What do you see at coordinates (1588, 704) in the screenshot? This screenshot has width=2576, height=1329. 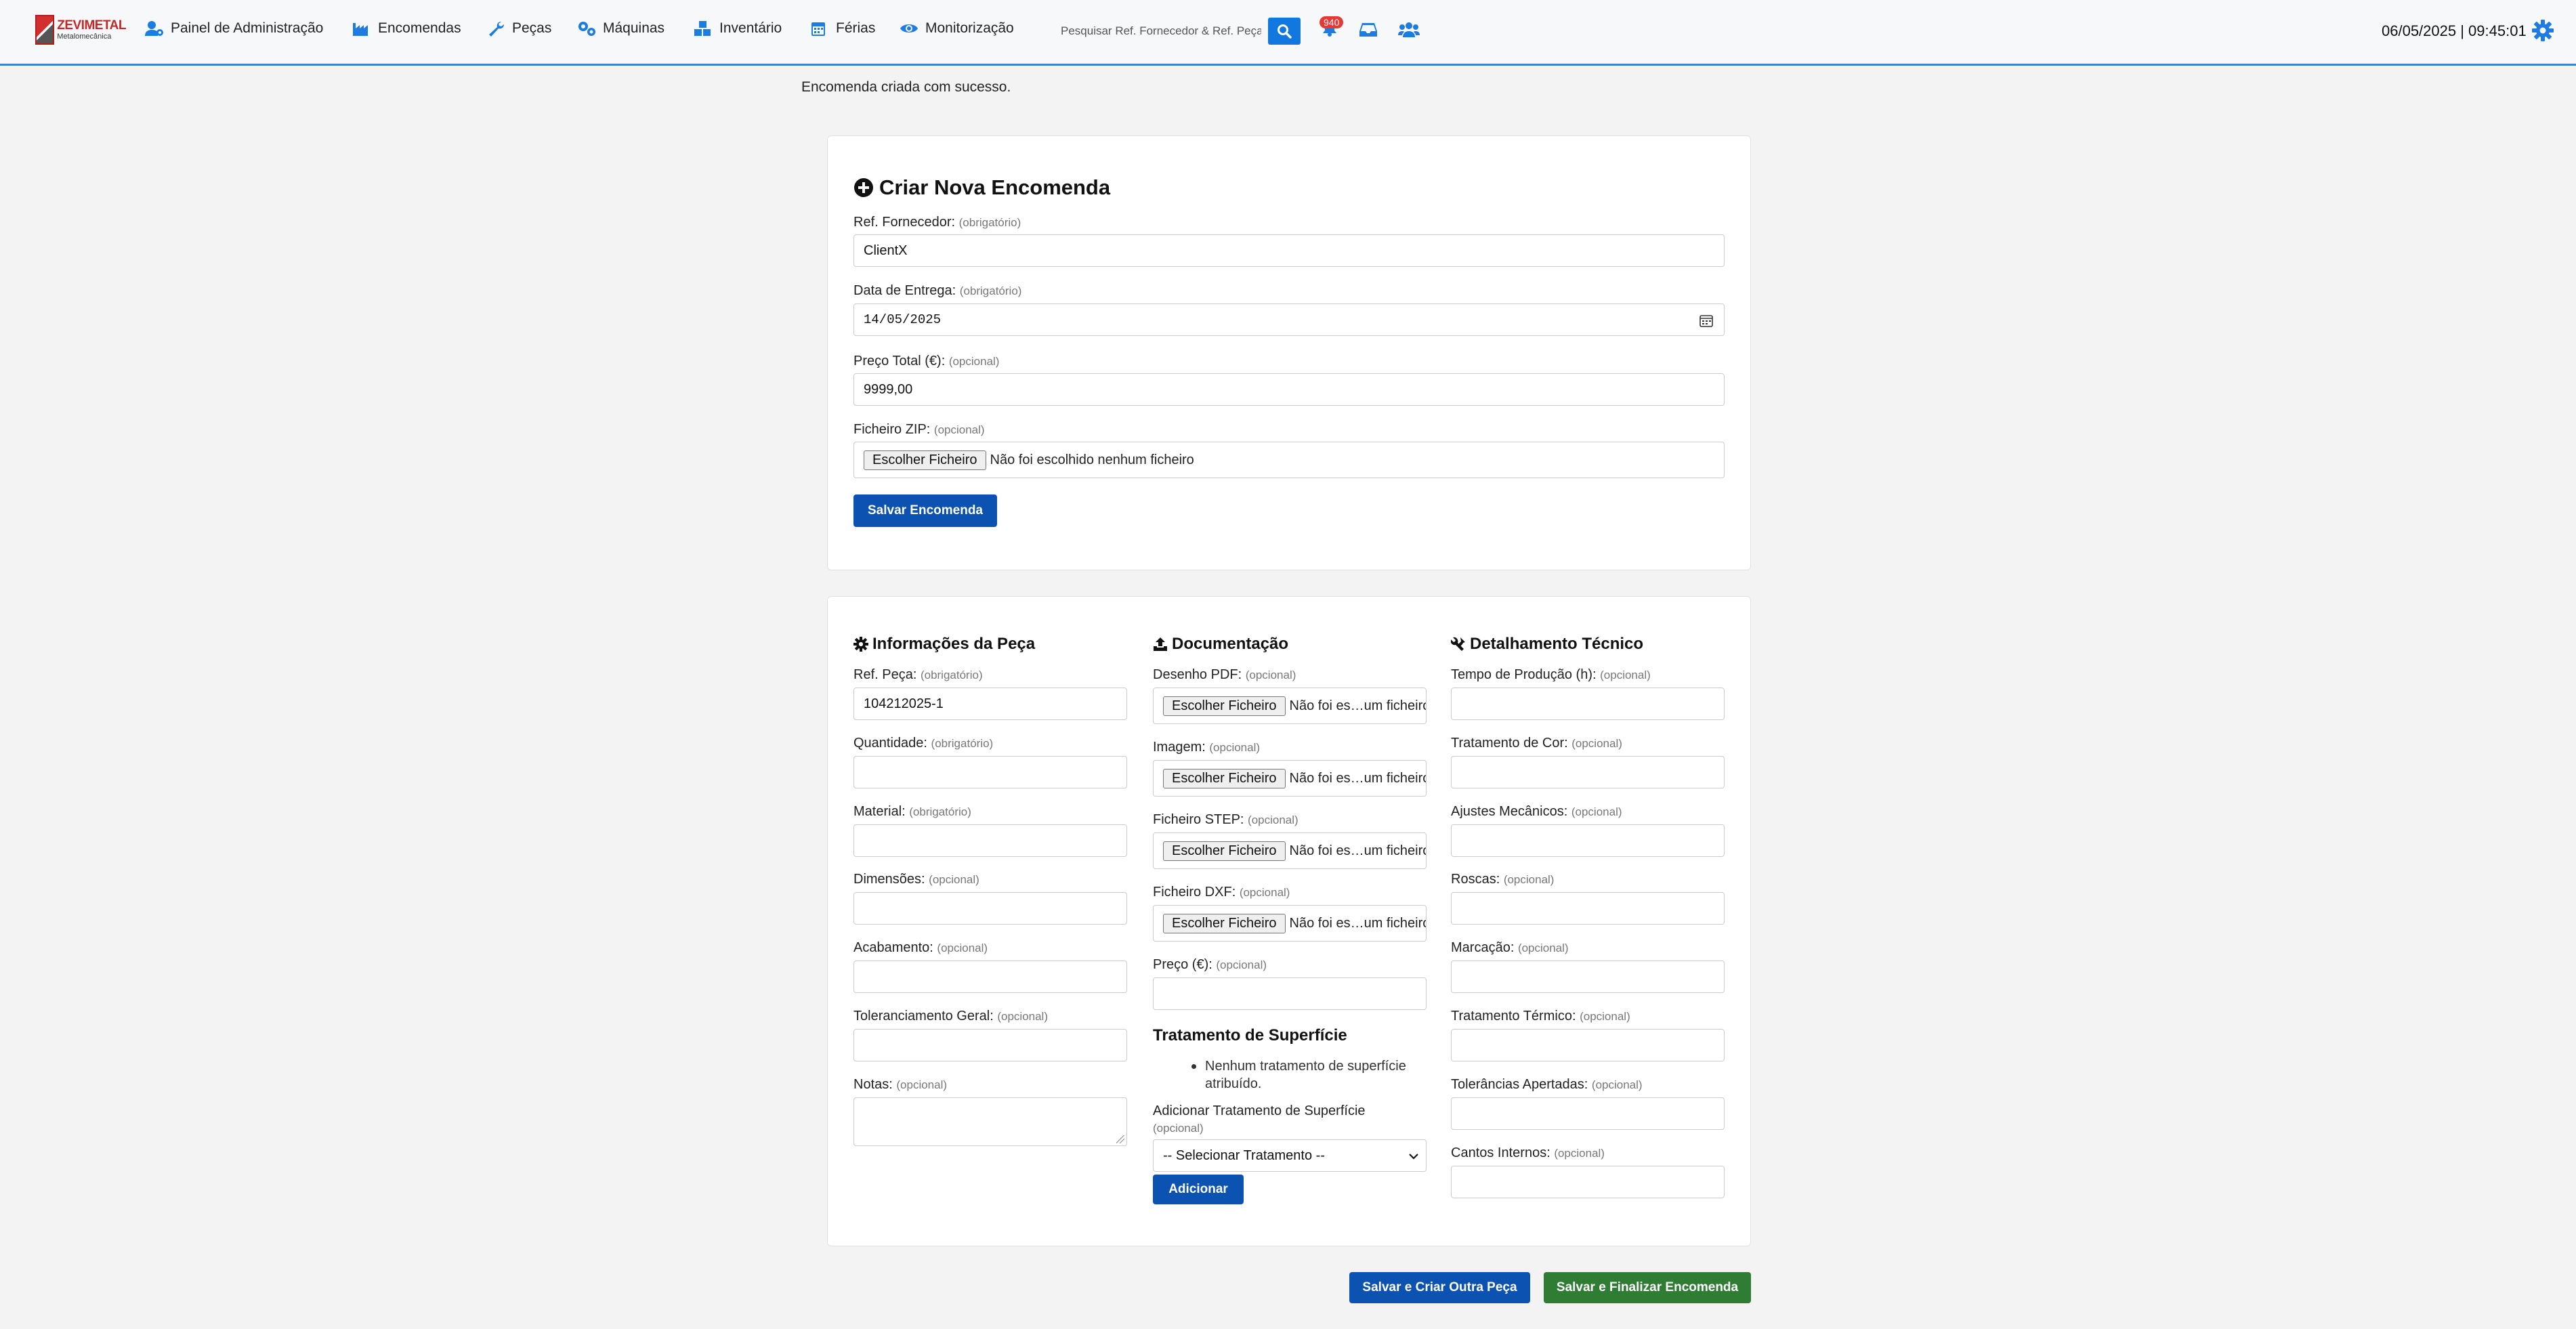 I see `production-time-input` at bounding box center [1588, 704].